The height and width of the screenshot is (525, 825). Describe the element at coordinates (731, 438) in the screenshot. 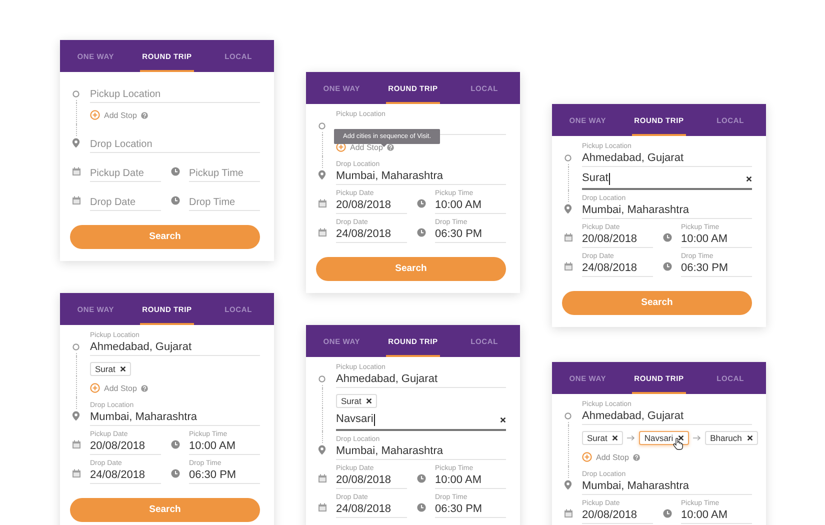

I see `stop-chip: Bharuch` at that location.